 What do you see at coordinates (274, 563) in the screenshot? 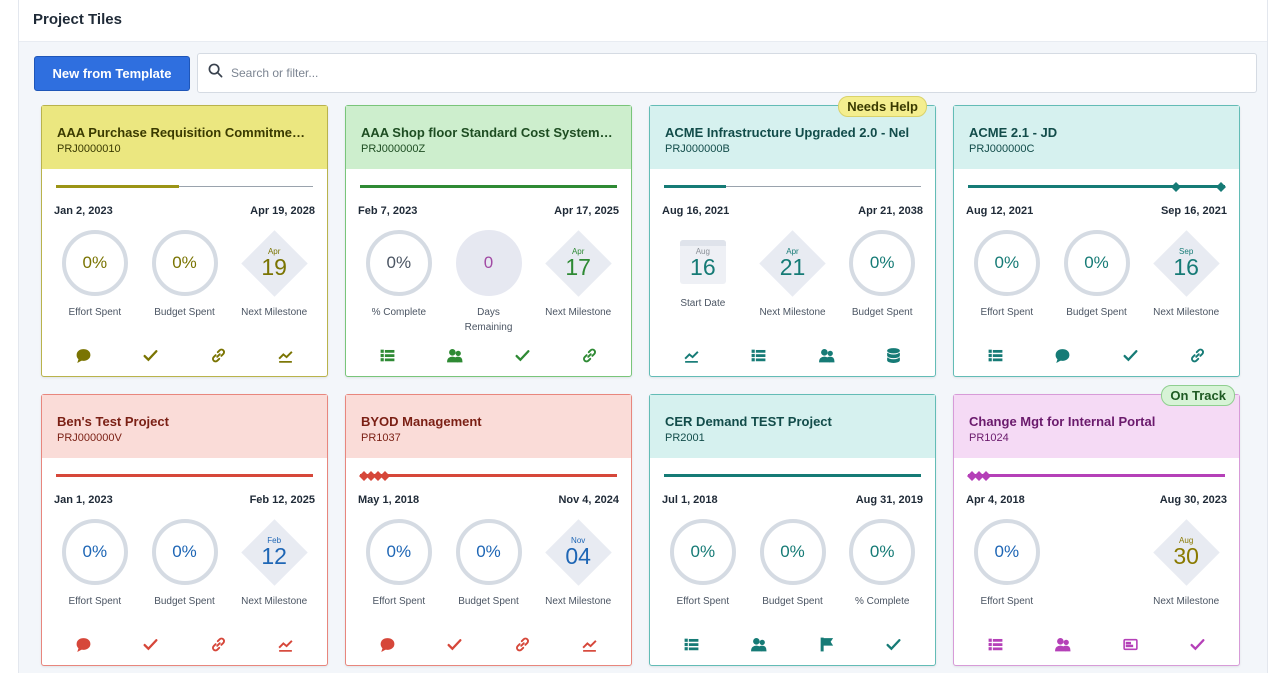
I see `metric-milestone: Feb 12 Next Milestone` at bounding box center [274, 563].